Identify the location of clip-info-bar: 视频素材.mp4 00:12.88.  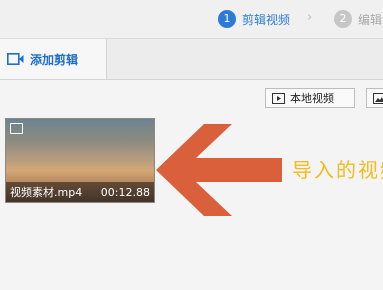
(80, 192).